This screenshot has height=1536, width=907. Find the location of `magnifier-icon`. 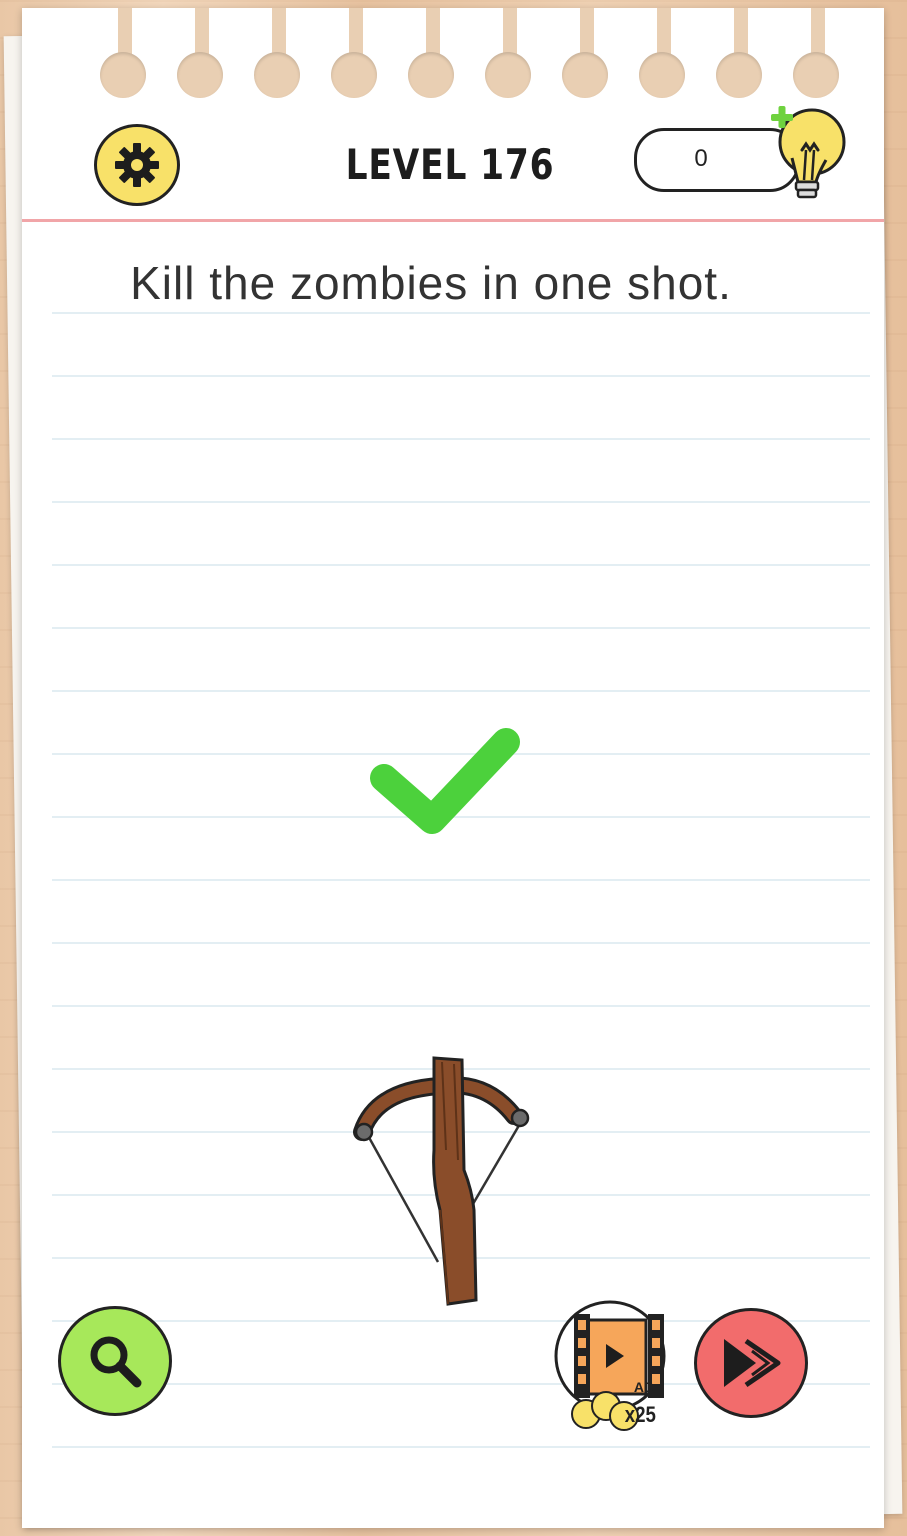

magnifier-icon is located at coordinates (116, 1362).